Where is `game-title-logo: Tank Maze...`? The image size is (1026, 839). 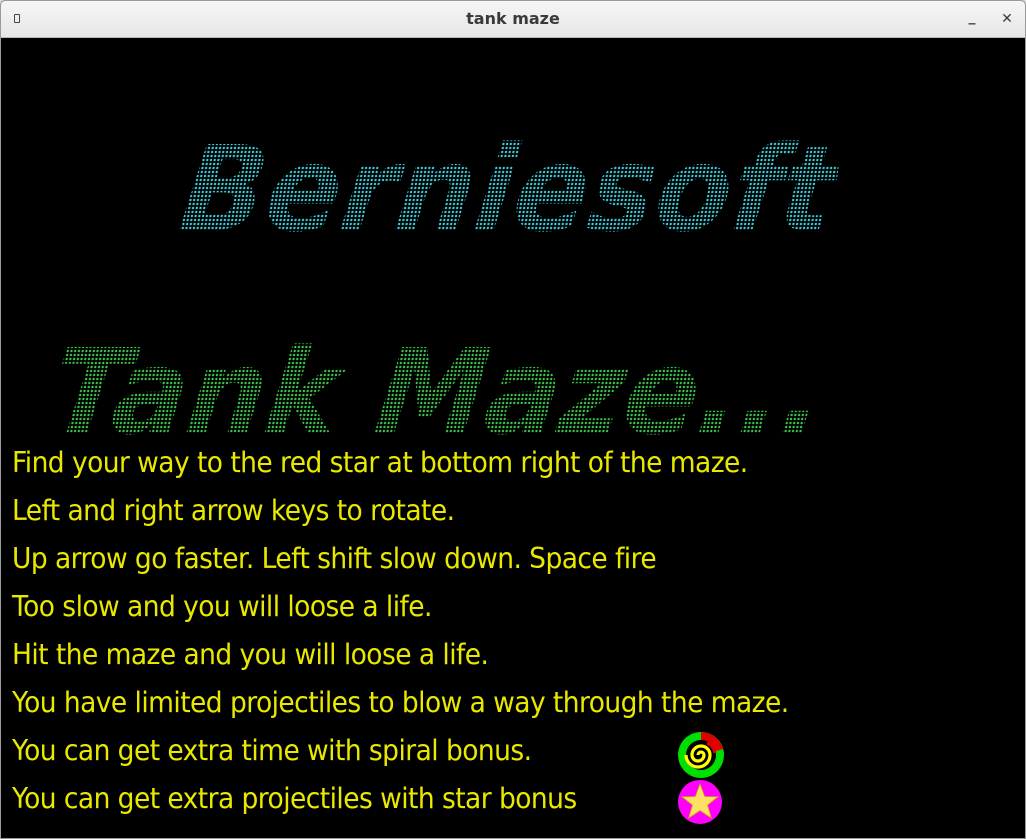 game-title-logo: Tank Maze... is located at coordinates (439, 392).